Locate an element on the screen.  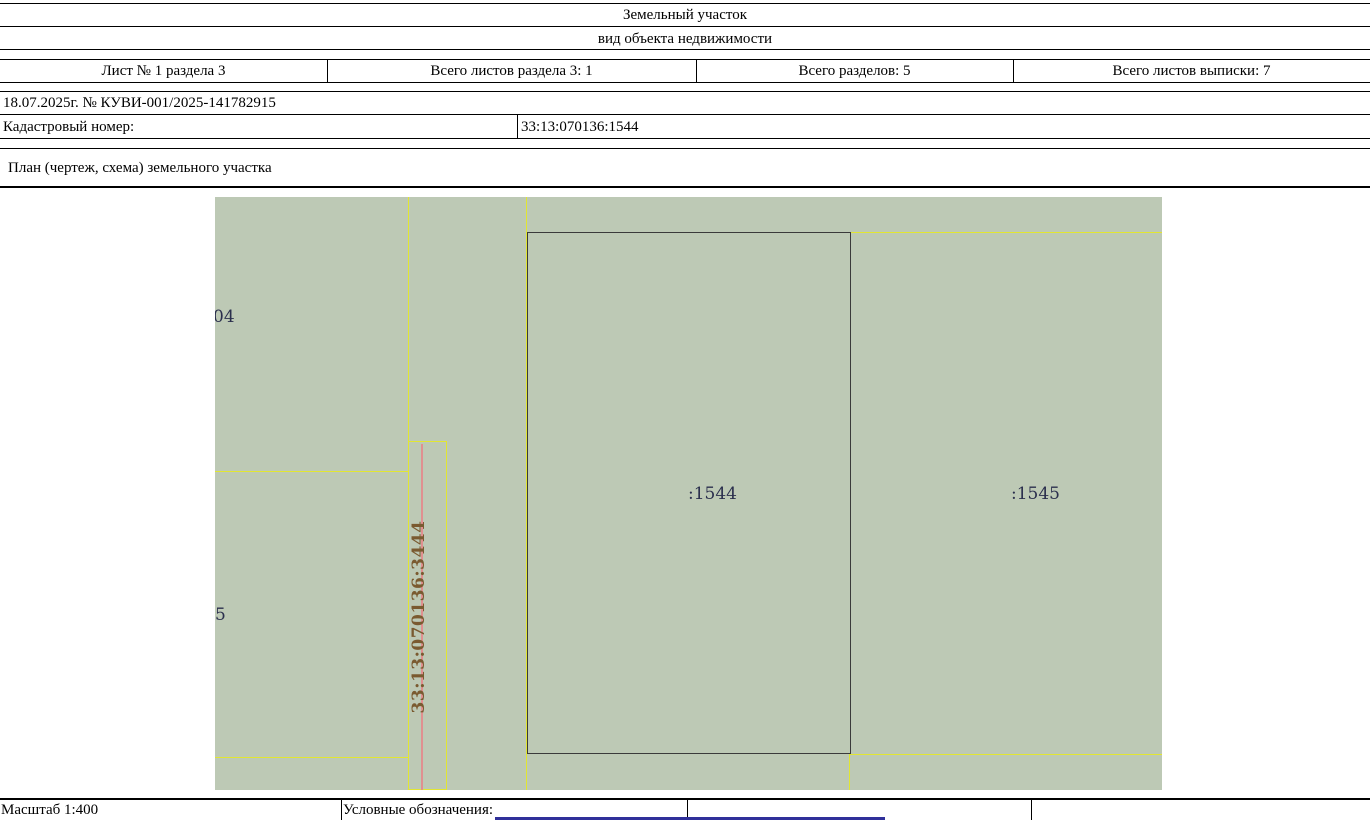
section-sheets-total: Всего листов раздела 3: 1 is located at coordinates (511, 71).